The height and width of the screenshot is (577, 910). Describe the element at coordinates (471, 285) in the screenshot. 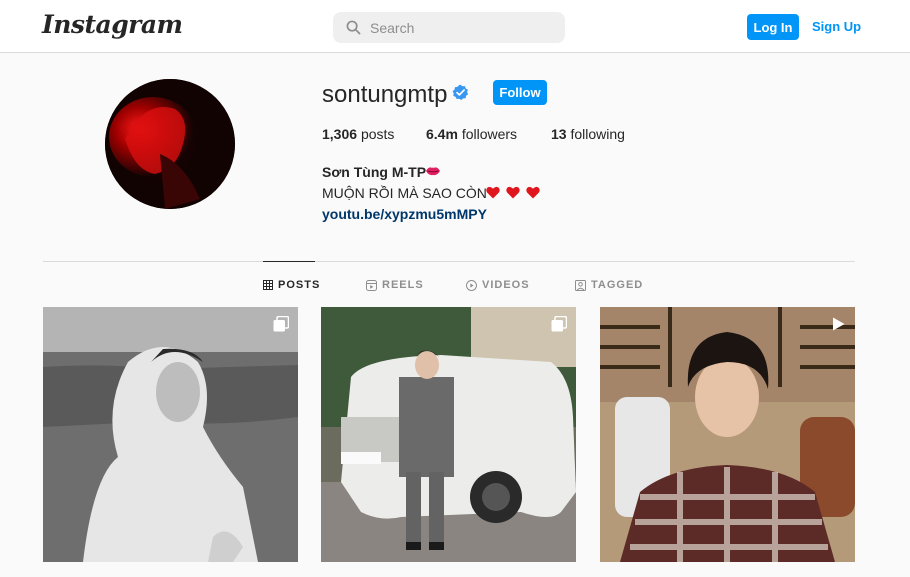

I see `video-icon` at that location.